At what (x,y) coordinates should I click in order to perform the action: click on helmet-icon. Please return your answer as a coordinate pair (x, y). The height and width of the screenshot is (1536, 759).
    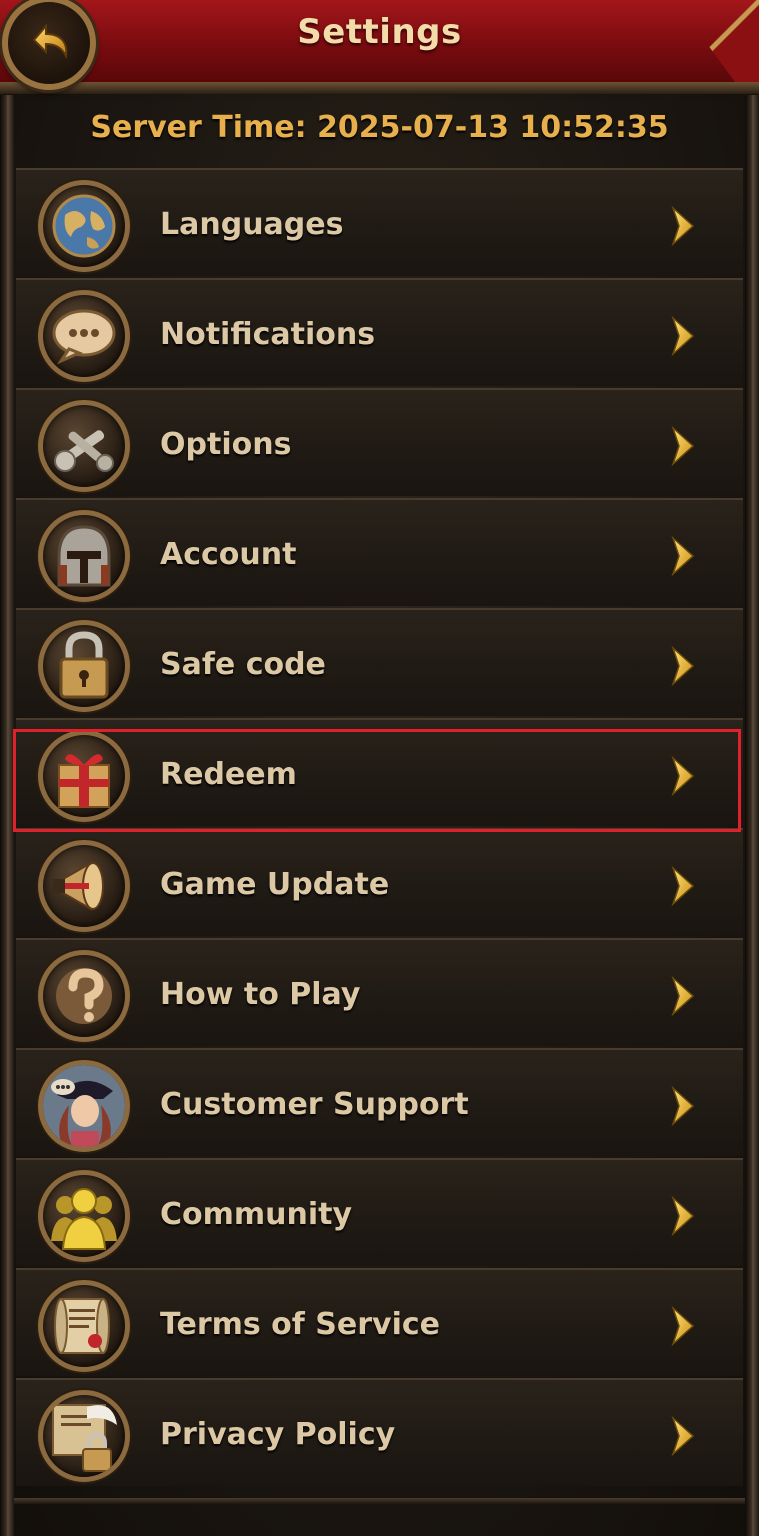
    Looking at the image, I should click on (84, 556).